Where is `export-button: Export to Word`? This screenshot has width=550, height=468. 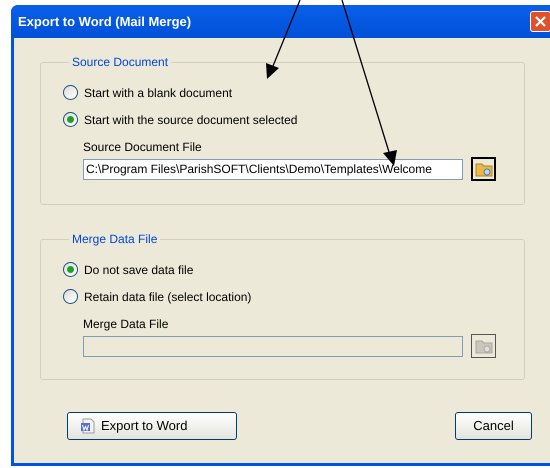
export-button: Export to Word is located at coordinates (152, 426).